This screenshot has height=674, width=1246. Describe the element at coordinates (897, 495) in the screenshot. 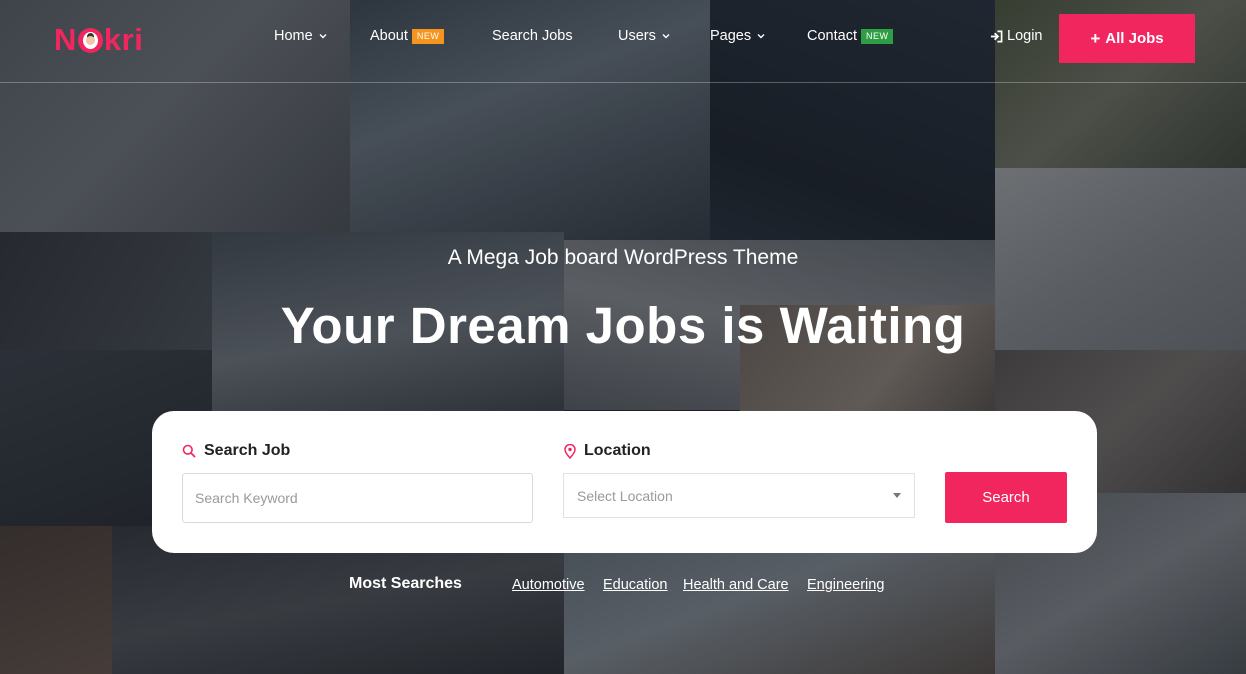

I see `caret-down-icon` at that location.